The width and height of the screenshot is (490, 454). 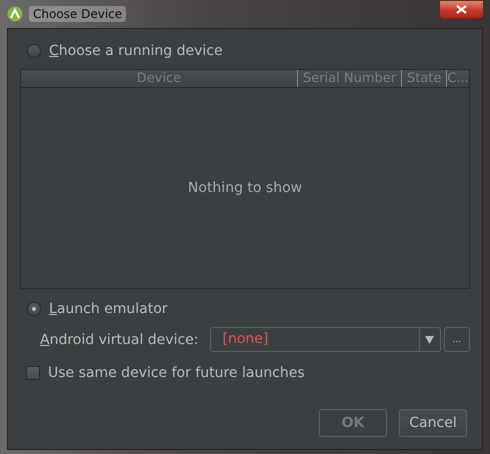 What do you see at coordinates (77, 14) in the screenshot?
I see `window-title: Choose Device` at bounding box center [77, 14].